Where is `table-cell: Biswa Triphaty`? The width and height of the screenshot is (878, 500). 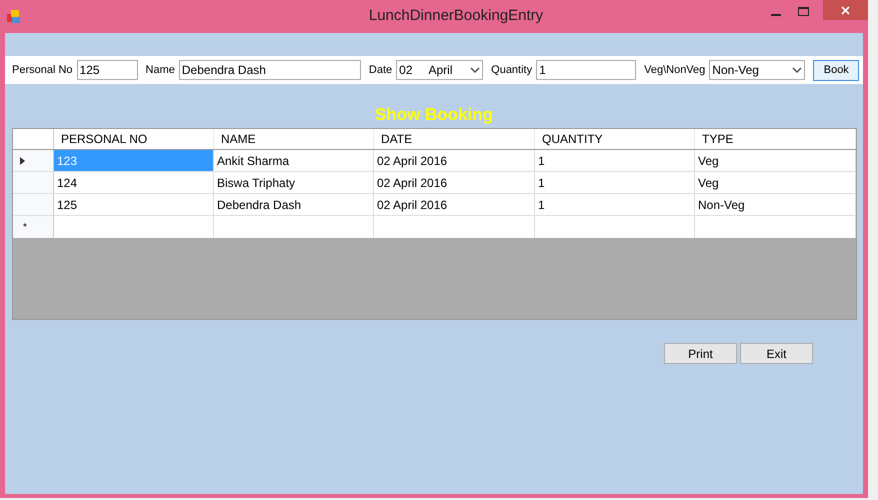
table-cell: Biswa Triphaty is located at coordinates (294, 182).